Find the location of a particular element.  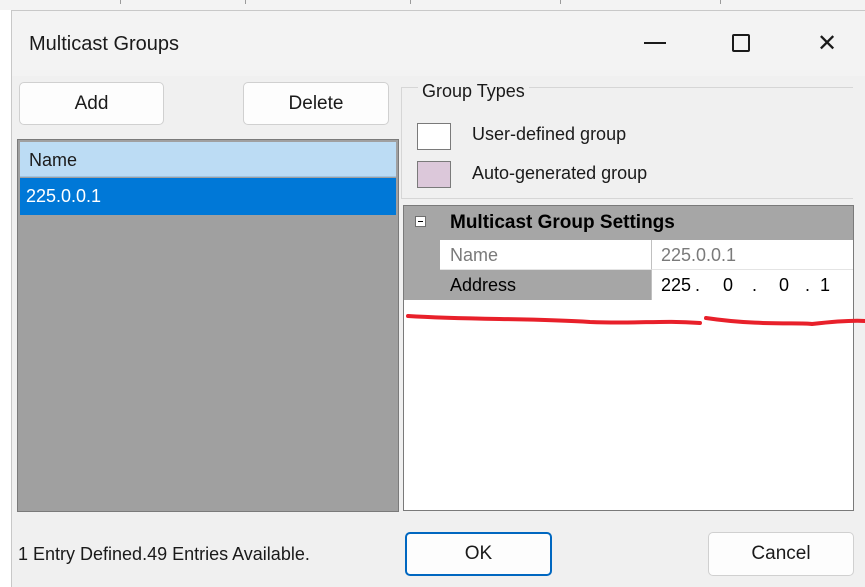

window-title: Multicast Groups is located at coordinates (104, 44).